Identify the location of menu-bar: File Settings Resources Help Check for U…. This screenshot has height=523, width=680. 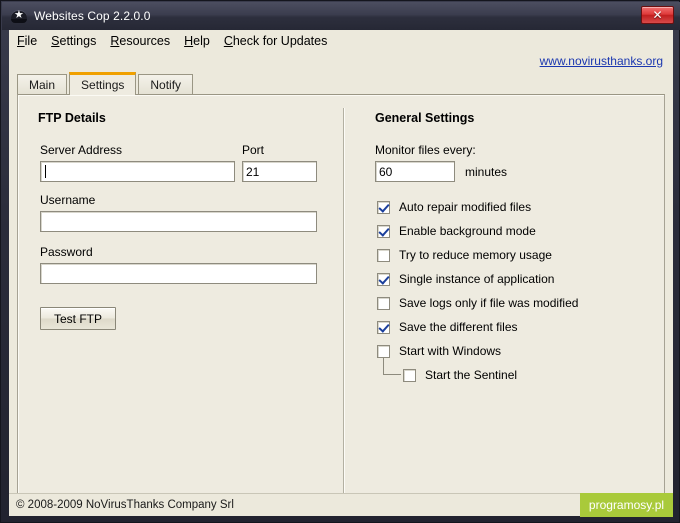
(341, 41).